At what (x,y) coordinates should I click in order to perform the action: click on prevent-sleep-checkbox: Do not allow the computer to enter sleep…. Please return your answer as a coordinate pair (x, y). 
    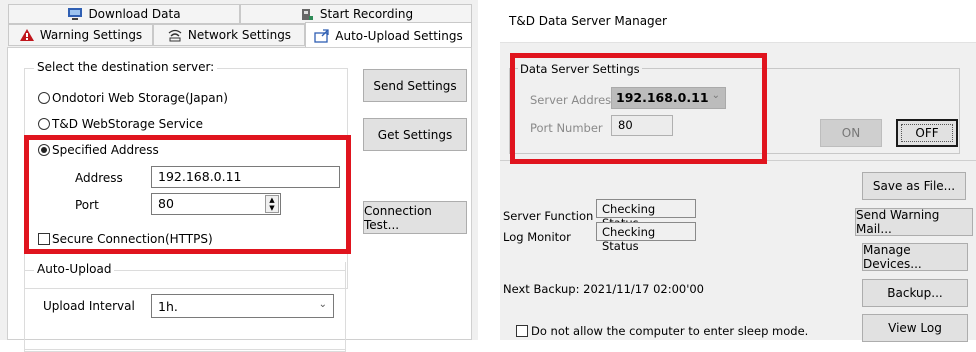
    Looking at the image, I should click on (662, 331).